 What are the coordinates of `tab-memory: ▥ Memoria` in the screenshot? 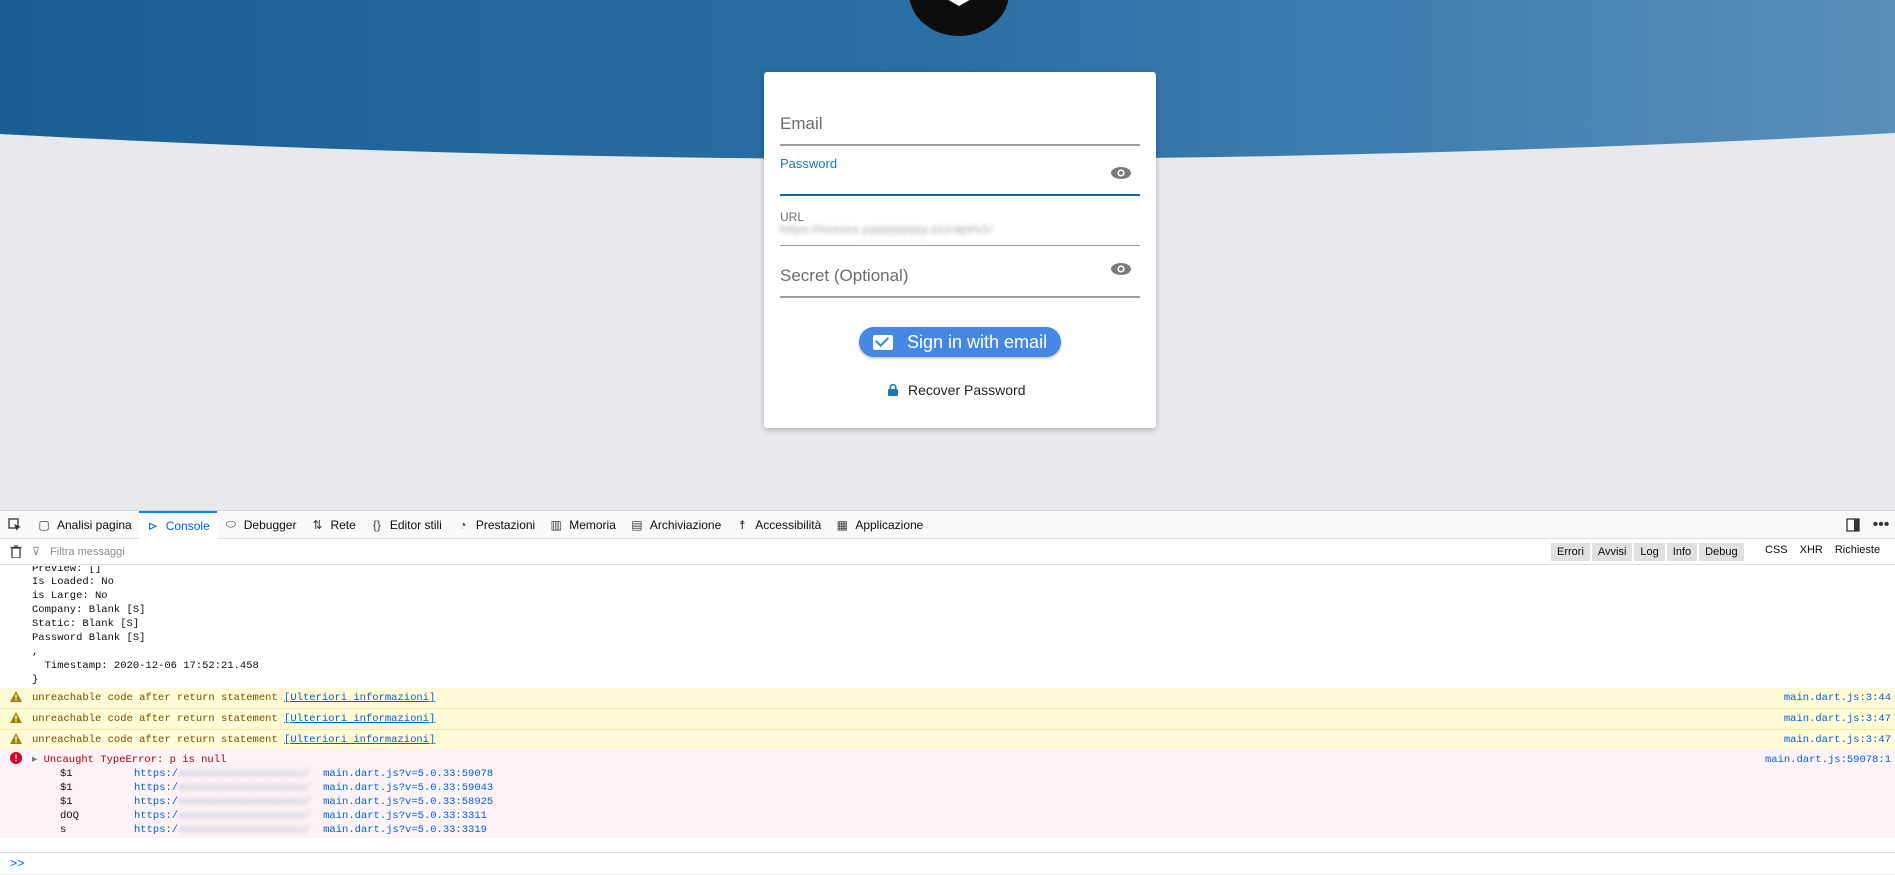 It's located at (582, 525).